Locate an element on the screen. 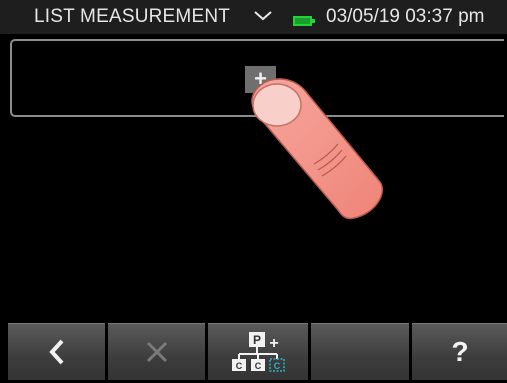 This screenshot has width=507, height=383. chevron-down-icon is located at coordinates (263, 16).